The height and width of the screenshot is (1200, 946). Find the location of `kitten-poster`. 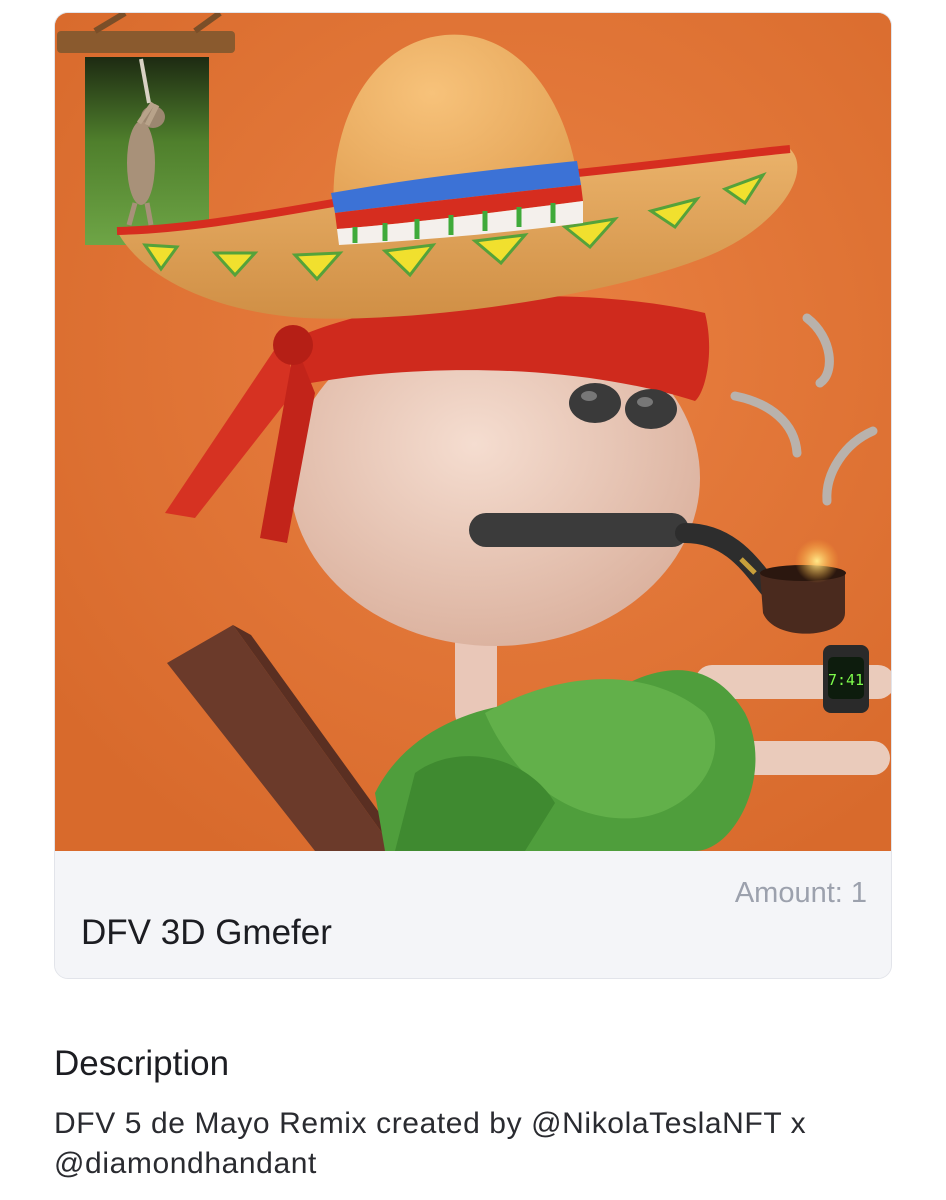

kitten-poster is located at coordinates (147, 151).